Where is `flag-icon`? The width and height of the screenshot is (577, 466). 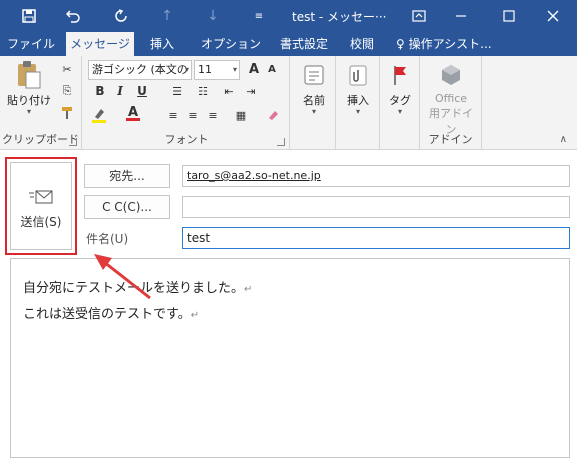 flag-icon is located at coordinates (400, 75).